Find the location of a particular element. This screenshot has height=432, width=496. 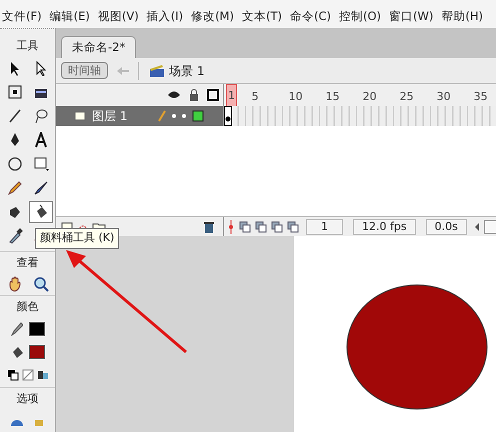

frame-number: 20 is located at coordinates (369, 97).